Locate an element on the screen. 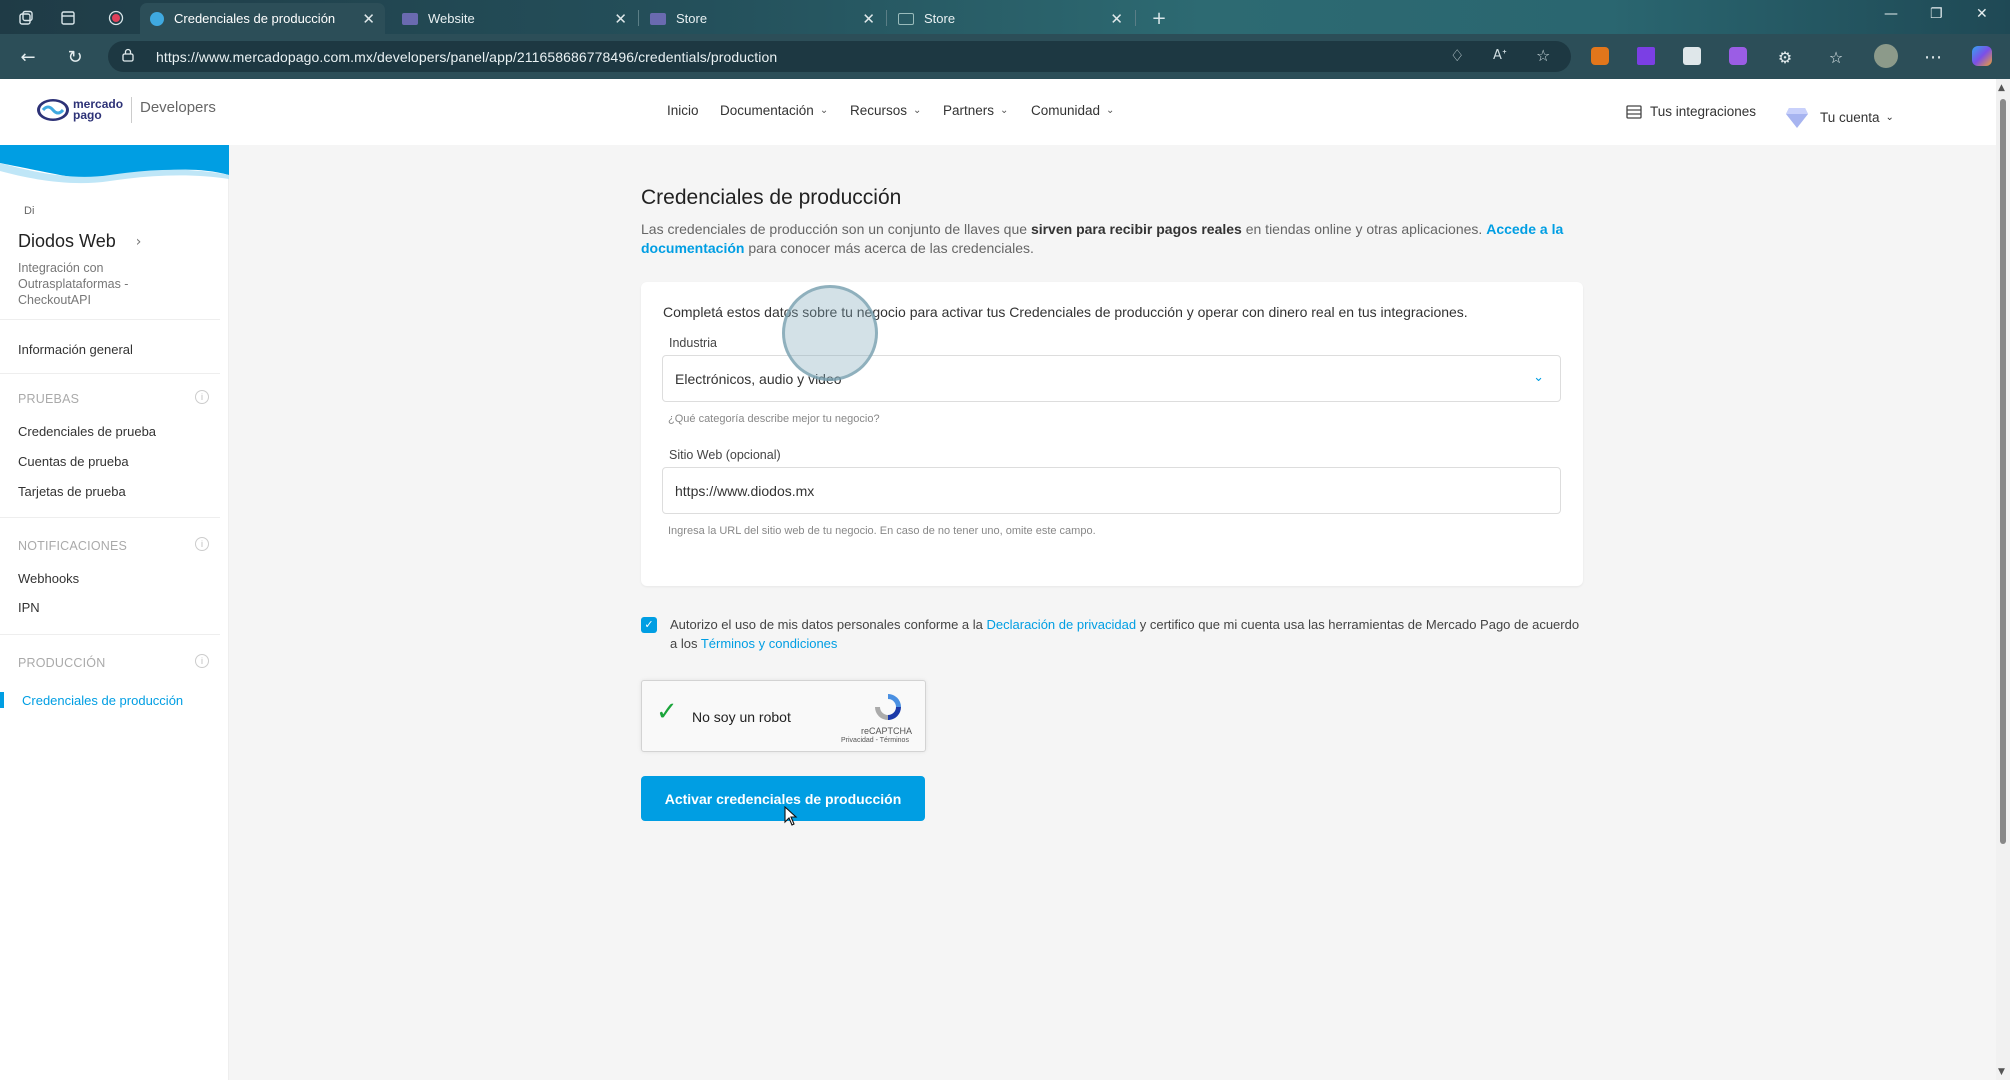 Image resolution: width=2010 pixels, height=1080 pixels. sidebar-item-webhooks: Webhooks is located at coordinates (48, 578).